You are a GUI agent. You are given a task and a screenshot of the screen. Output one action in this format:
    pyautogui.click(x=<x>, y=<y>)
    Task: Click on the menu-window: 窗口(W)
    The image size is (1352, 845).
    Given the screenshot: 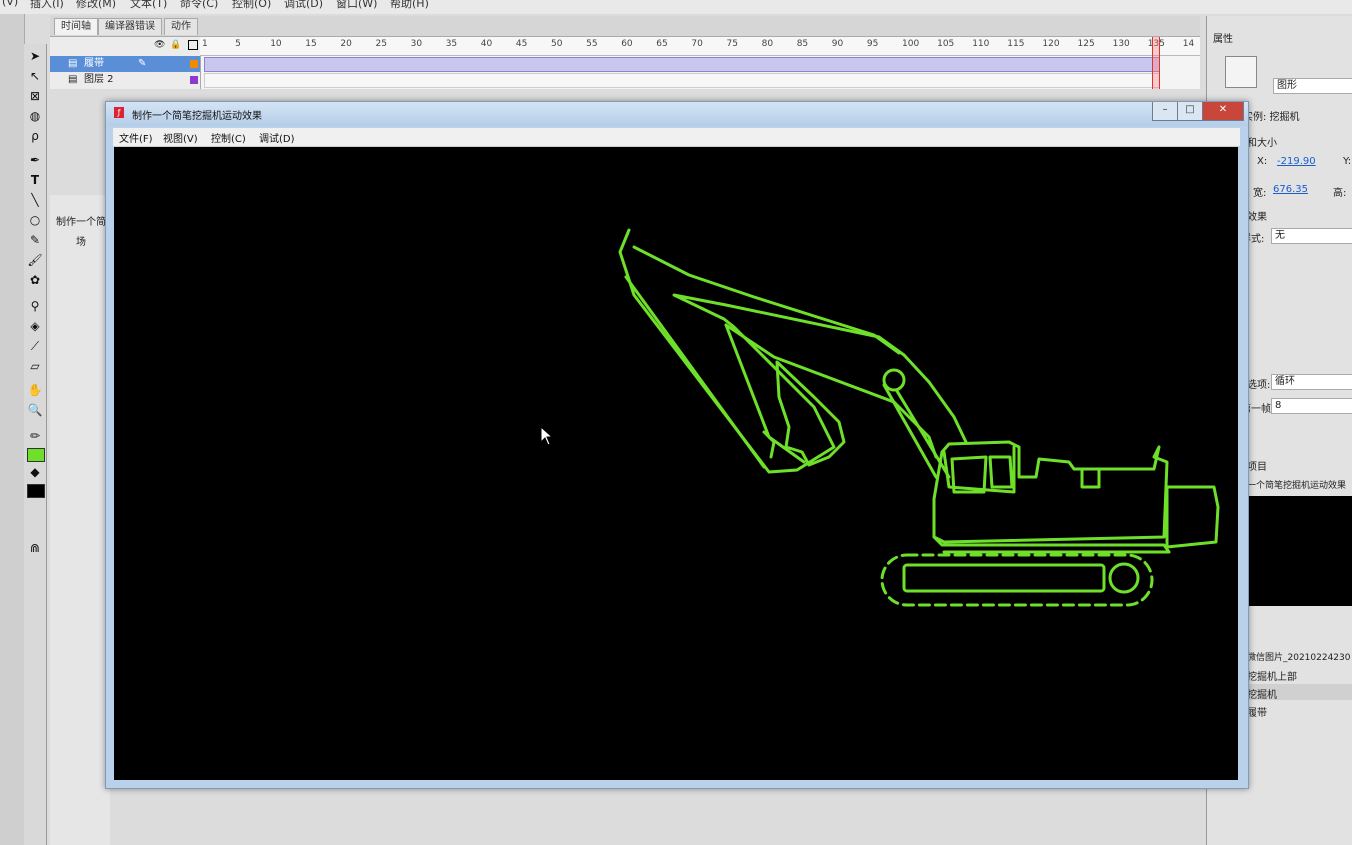 What is the action you would take?
    pyautogui.click(x=356, y=5)
    